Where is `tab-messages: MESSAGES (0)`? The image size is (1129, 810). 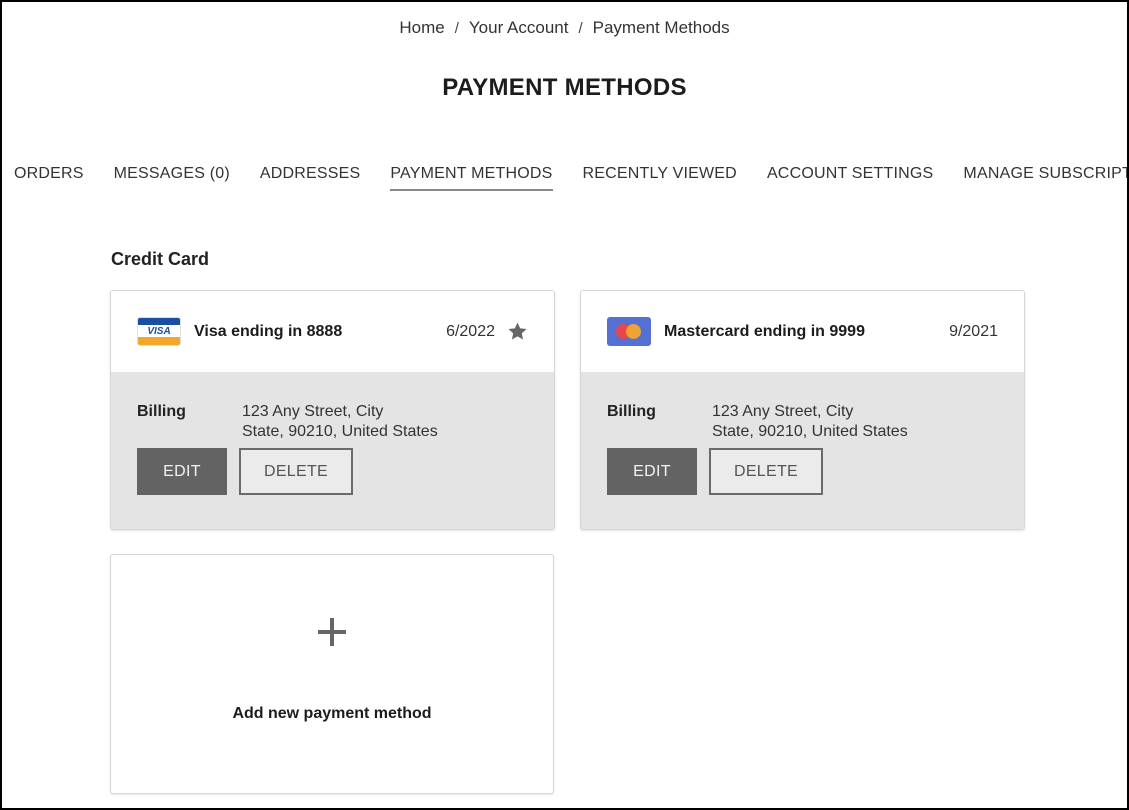
tab-messages: MESSAGES (0) is located at coordinates (172, 178).